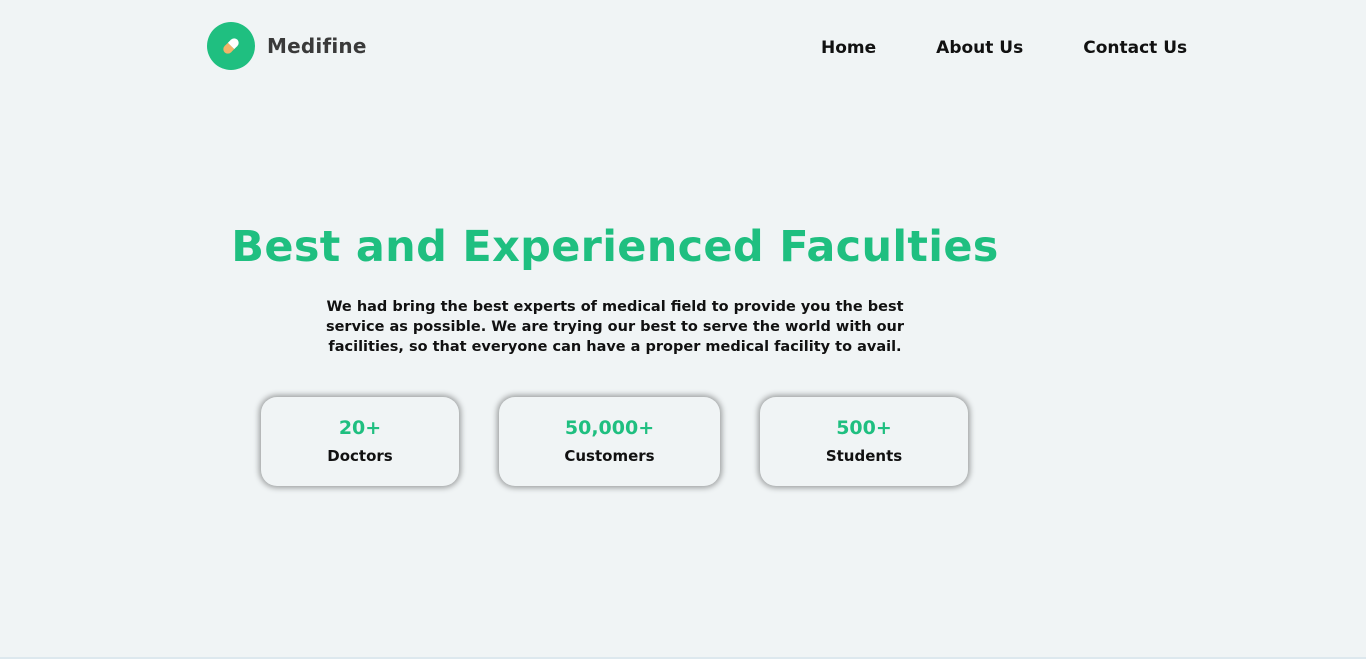 This screenshot has height=659, width=1366. I want to click on nav-home-link: Home, so click(848, 48).